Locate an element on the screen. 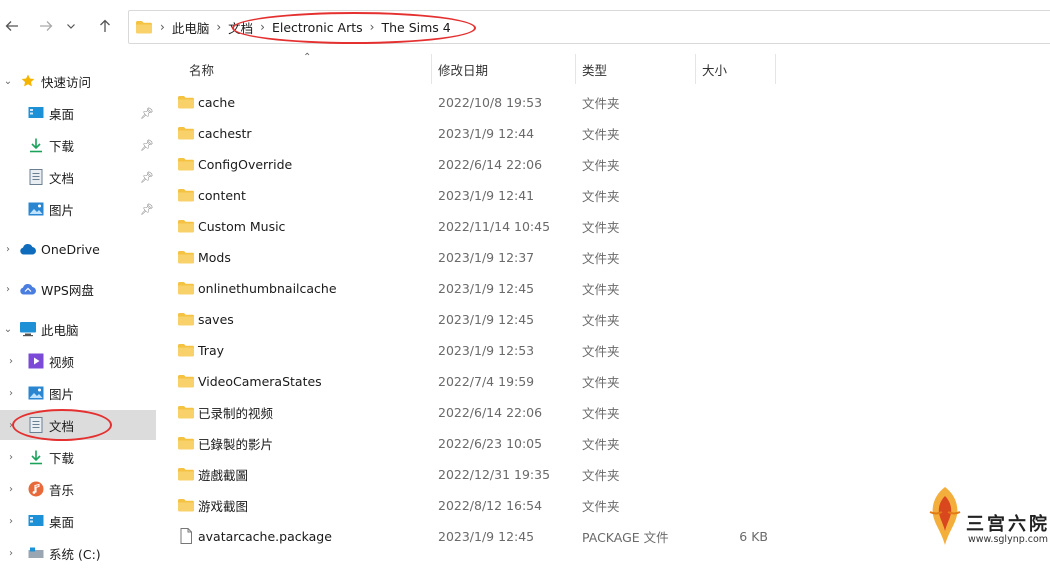  sidebar-item-wps-drive: › WPS网盘 is located at coordinates (78, 289).